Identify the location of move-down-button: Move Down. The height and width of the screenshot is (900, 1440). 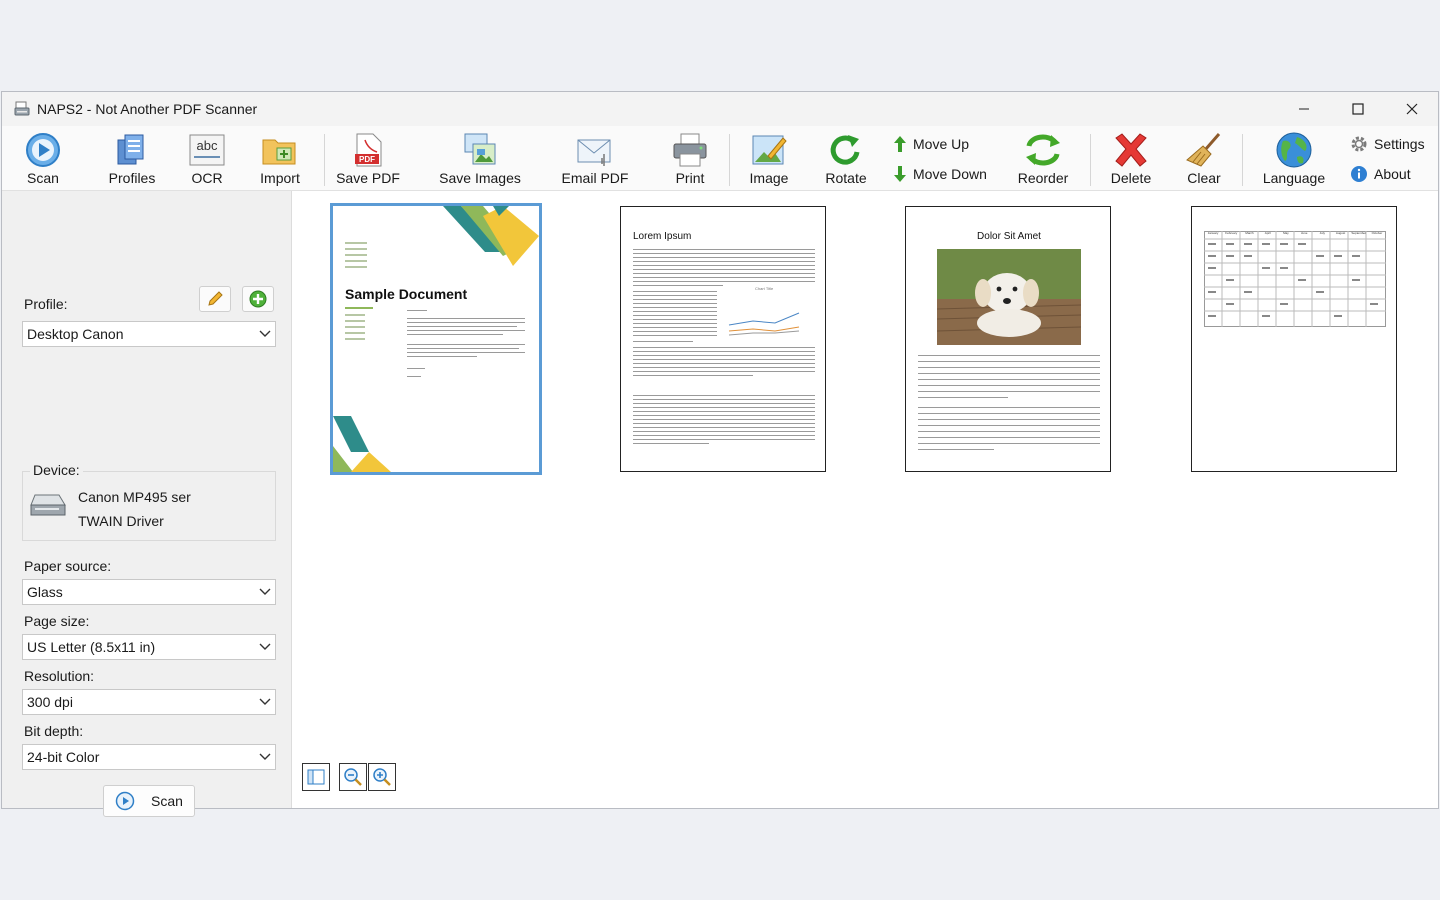
(940, 174).